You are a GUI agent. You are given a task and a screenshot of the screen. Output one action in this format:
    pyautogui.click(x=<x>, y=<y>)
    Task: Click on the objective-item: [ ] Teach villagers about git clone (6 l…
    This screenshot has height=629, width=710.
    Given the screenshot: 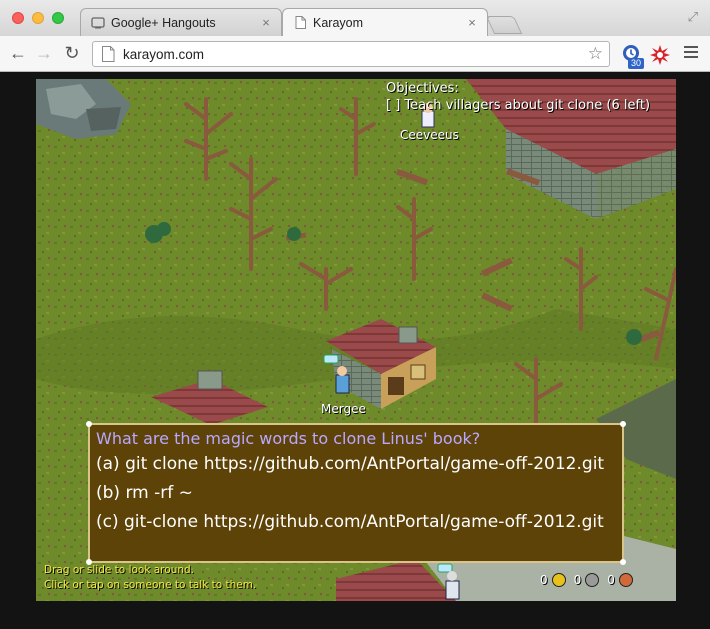 What is the action you would take?
    pyautogui.click(x=518, y=105)
    